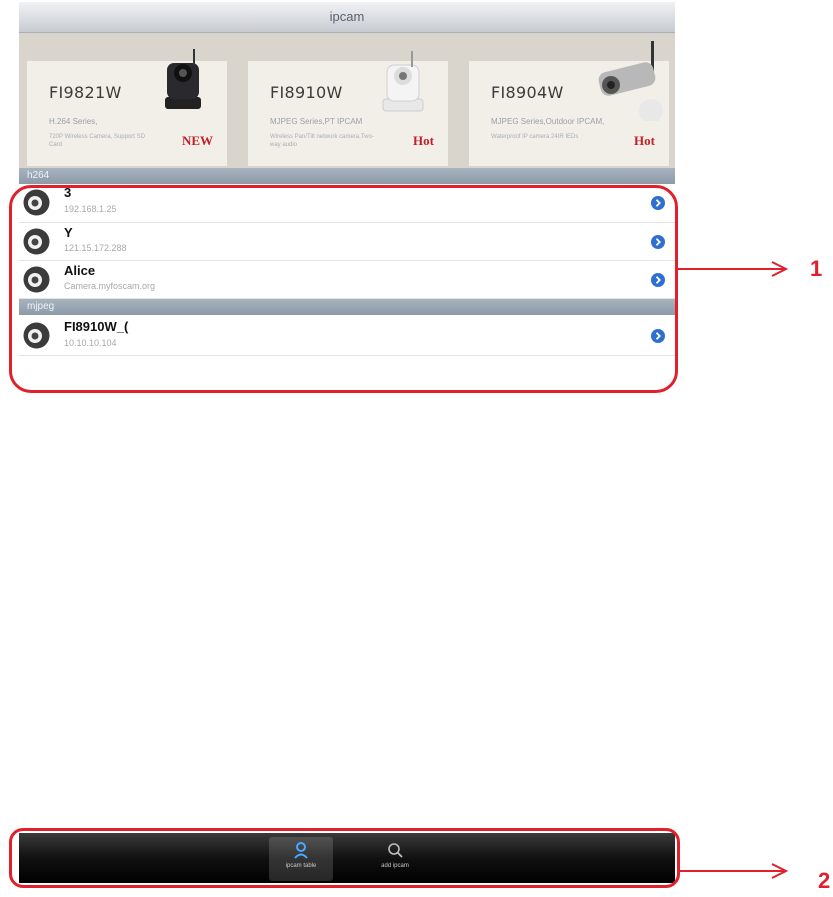  What do you see at coordinates (85, 92) in the screenshot?
I see `promo-model: FI9821W` at bounding box center [85, 92].